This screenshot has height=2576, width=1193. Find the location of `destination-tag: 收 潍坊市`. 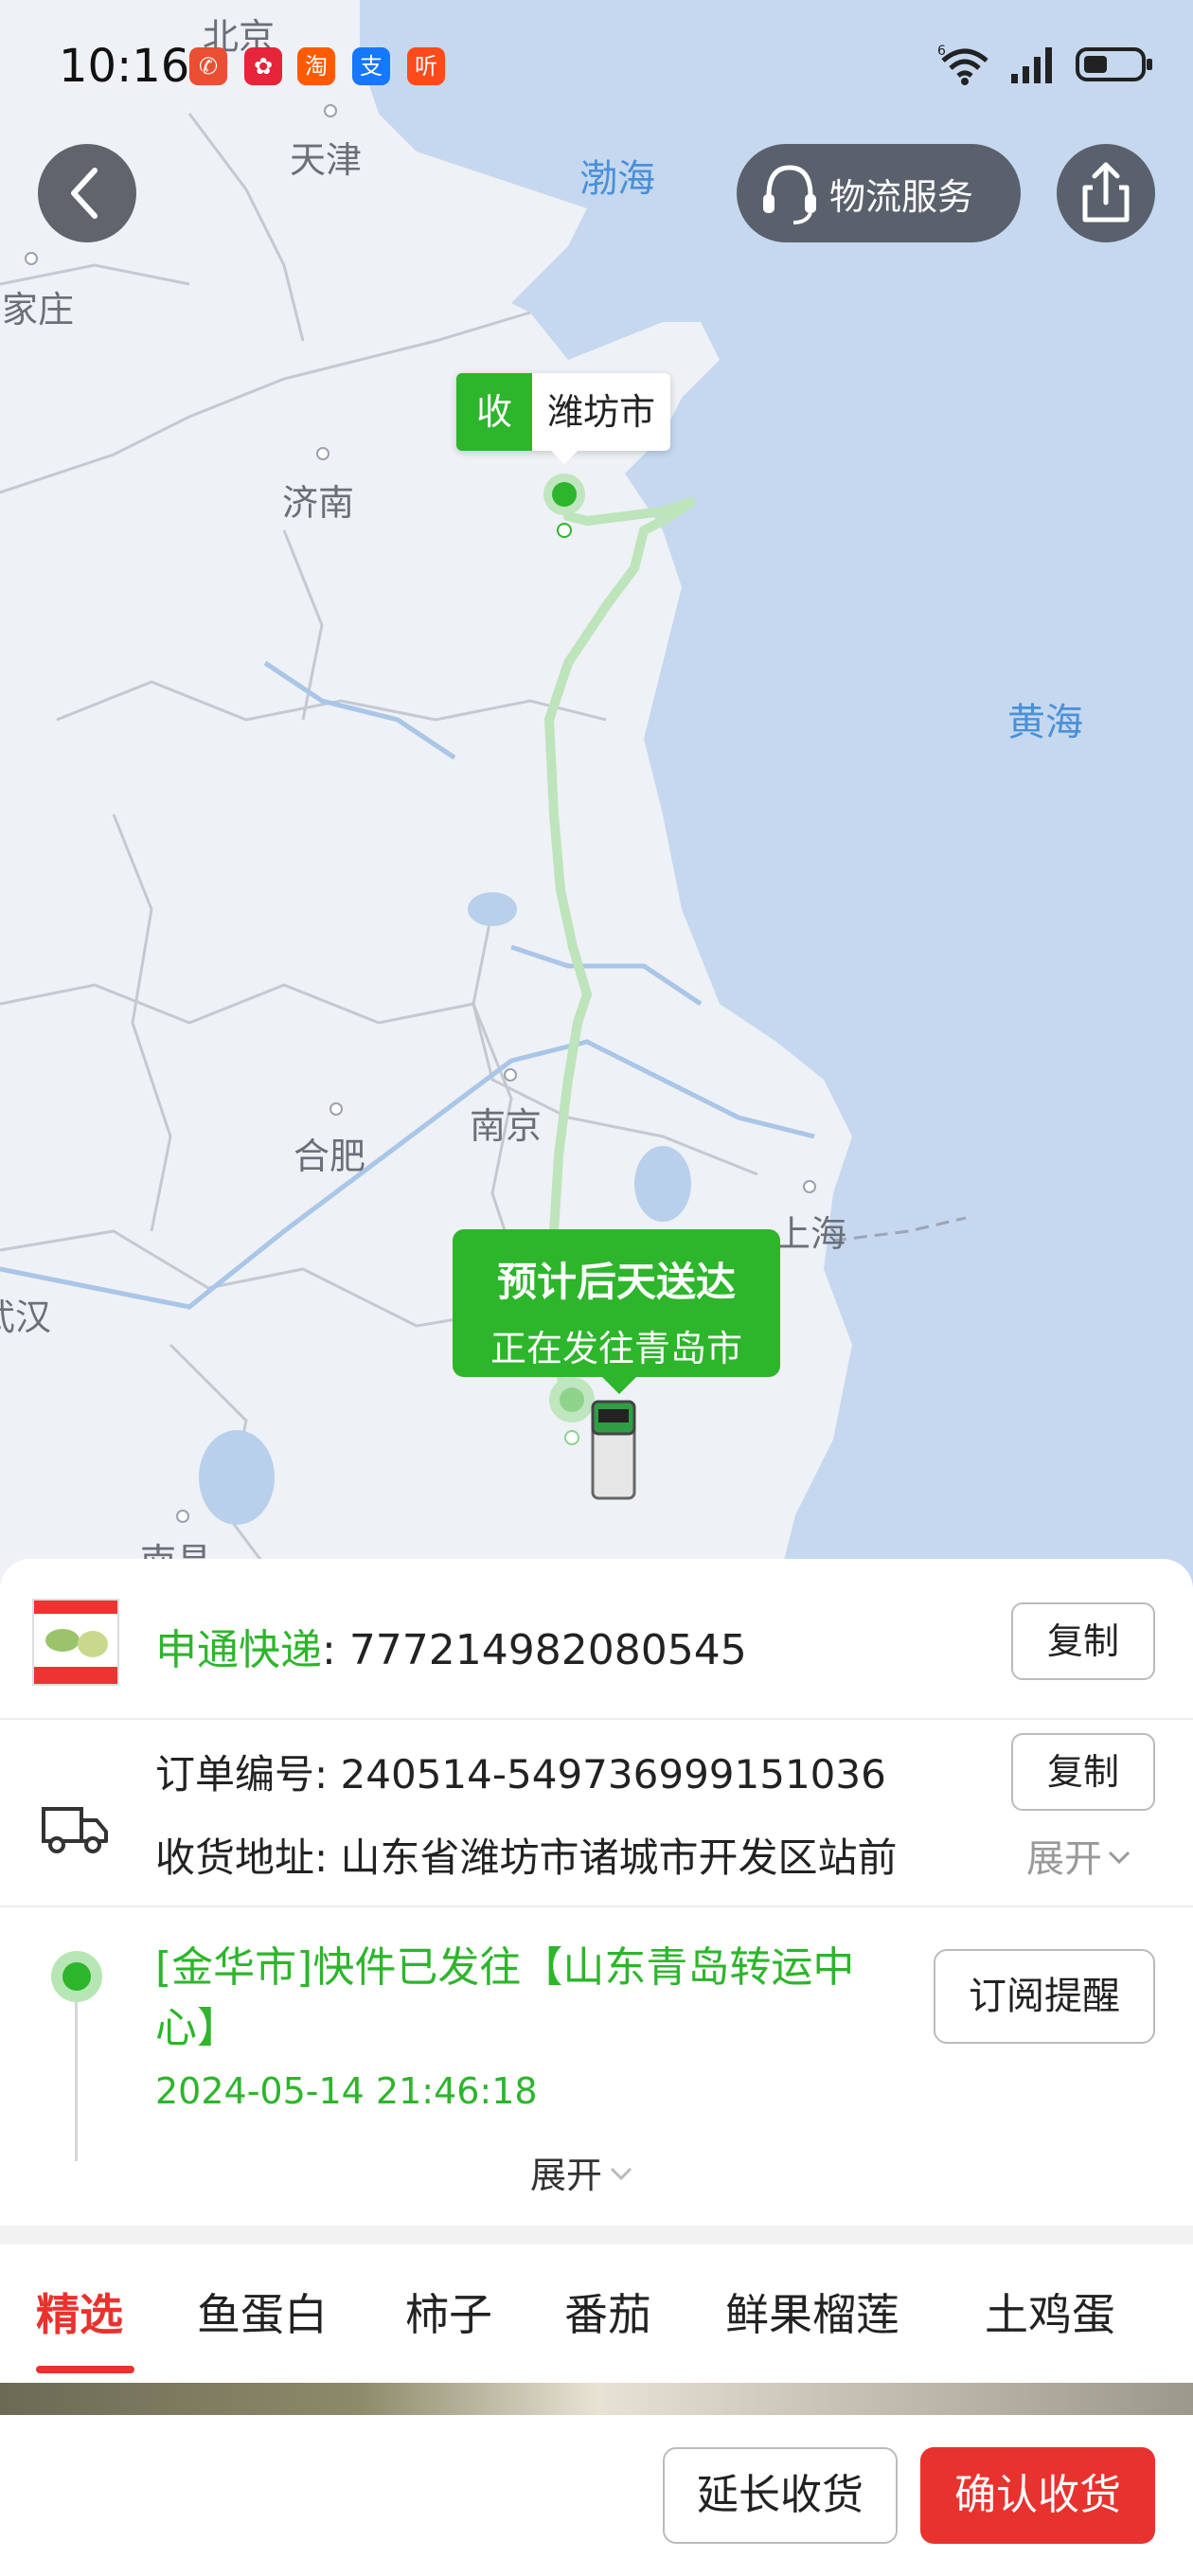

destination-tag: 收 潍坊市 is located at coordinates (563, 418).